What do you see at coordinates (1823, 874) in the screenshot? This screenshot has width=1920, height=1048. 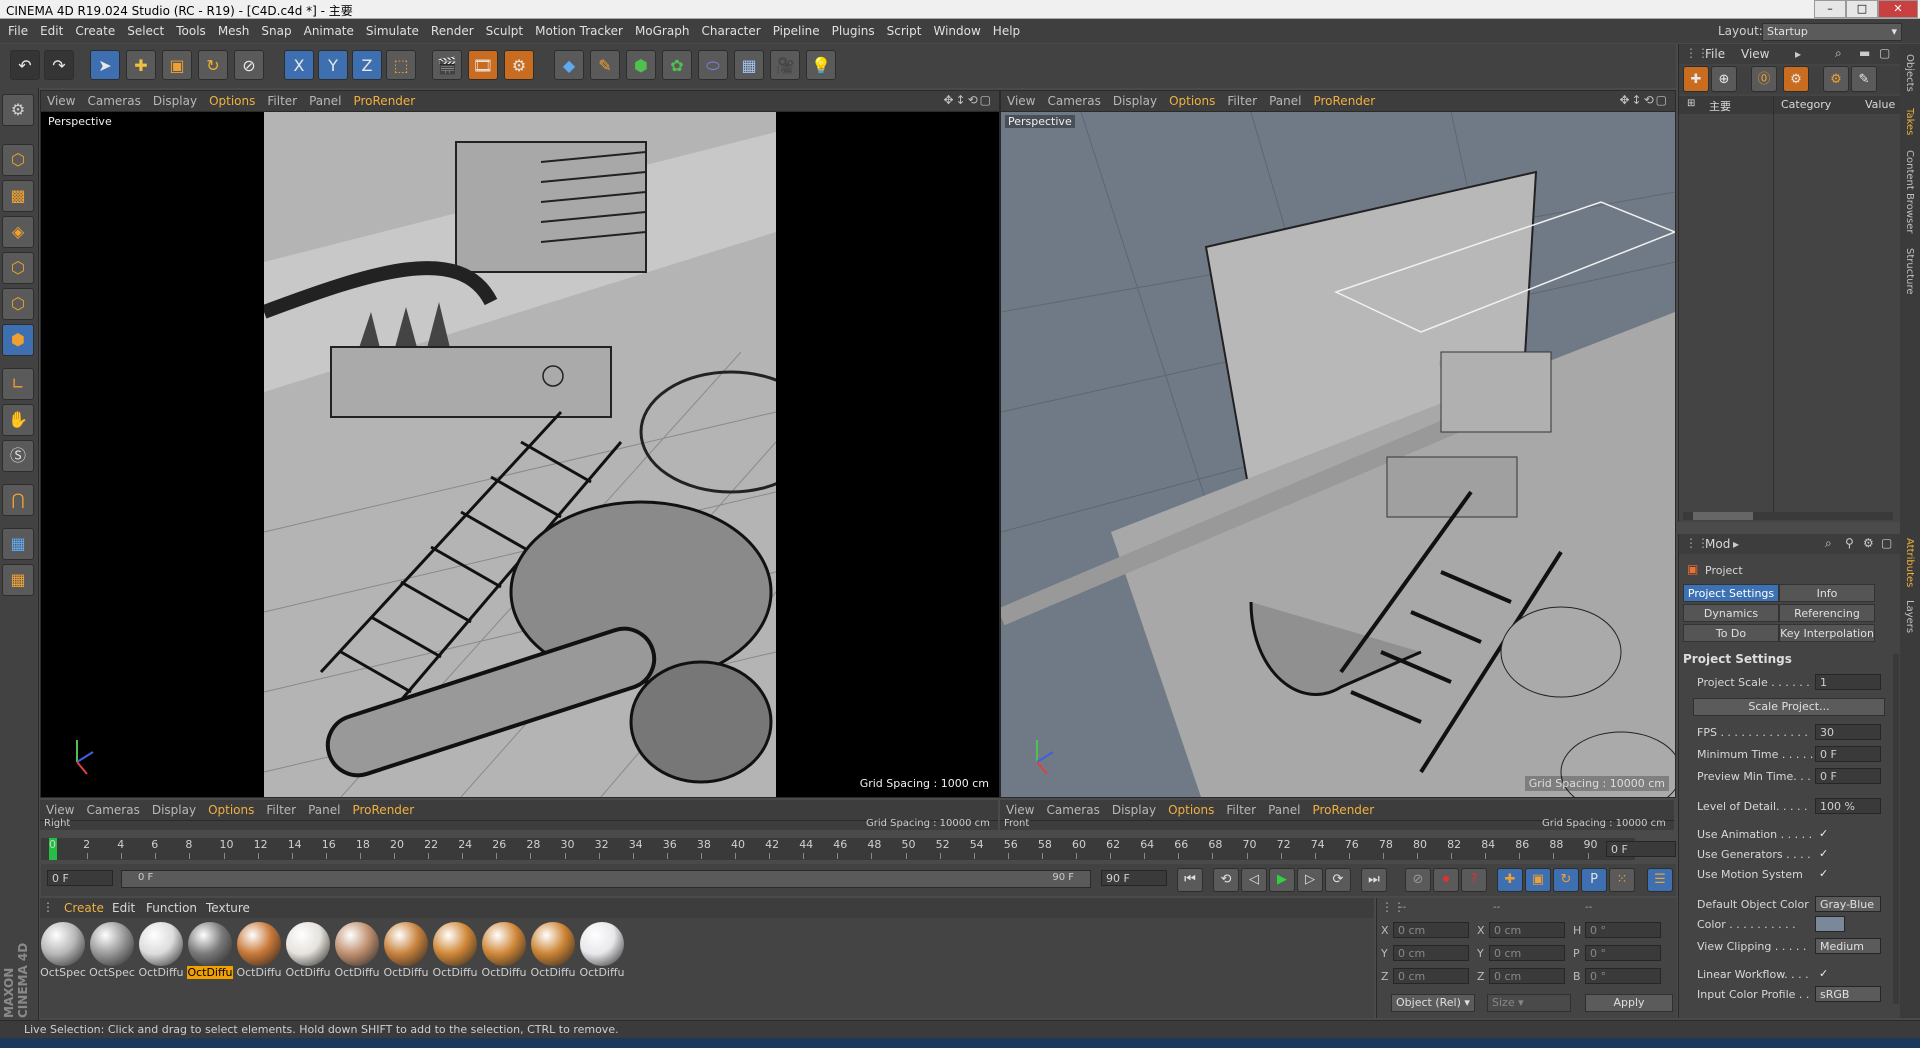 I see `attr-value: ✓` at bounding box center [1823, 874].